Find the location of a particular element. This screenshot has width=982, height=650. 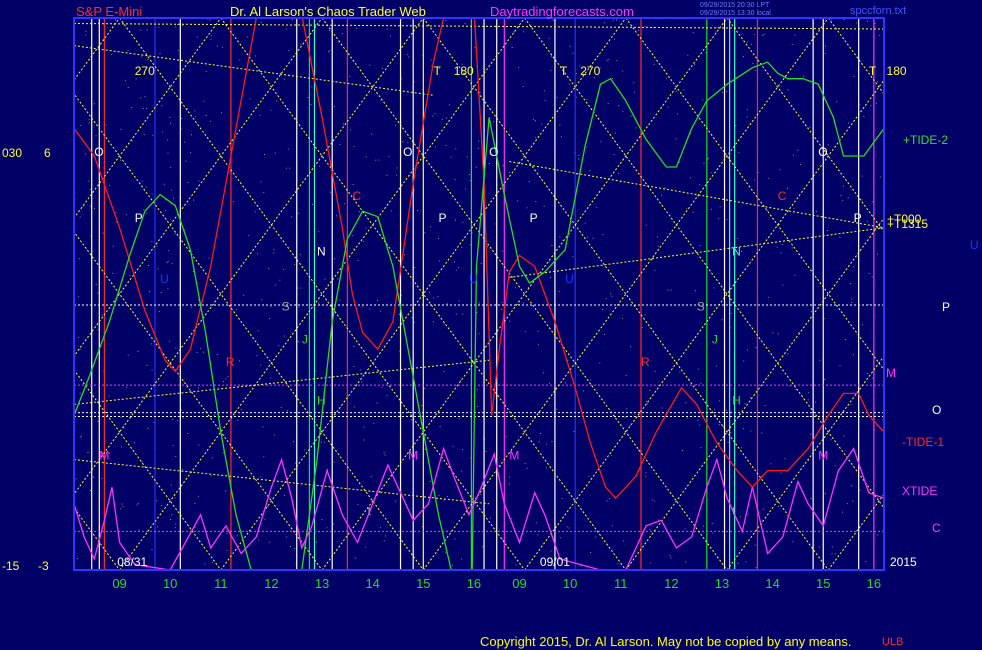

chart-letter: U is located at coordinates (473, 279).